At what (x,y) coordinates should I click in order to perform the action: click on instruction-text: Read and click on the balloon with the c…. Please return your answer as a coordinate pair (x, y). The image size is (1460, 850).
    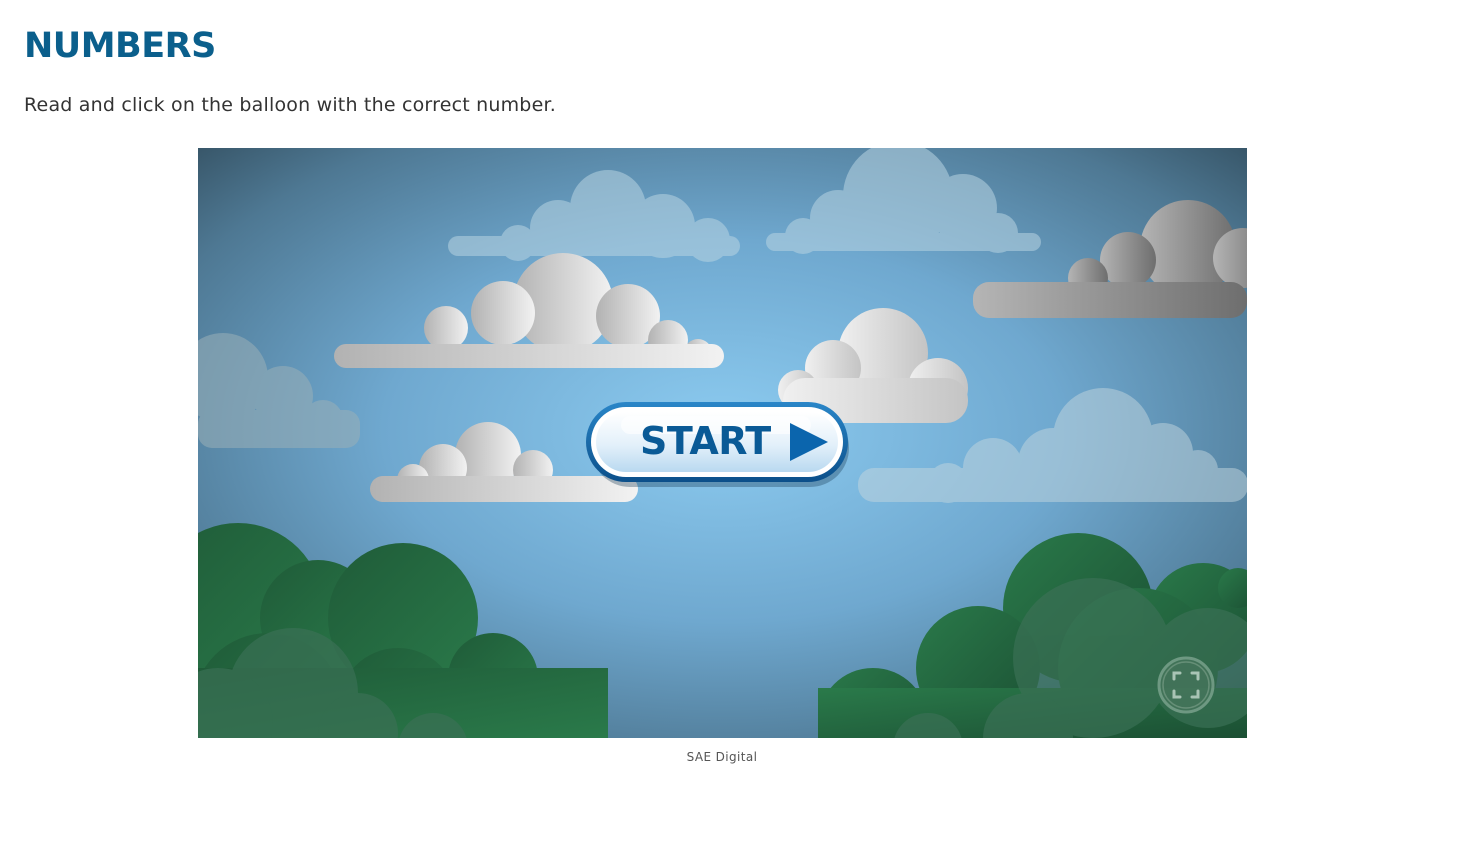
    Looking at the image, I should click on (290, 105).